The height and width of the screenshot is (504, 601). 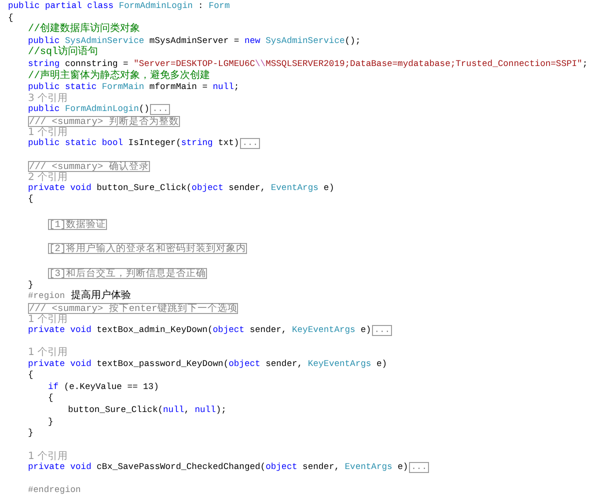 What do you see at coordinates (200, 331) in the screenshot?
I see `code-line: private void textBox_admin_KeyDown(object sender, KeyEventArgs e)` at bounding box center [200, 331].